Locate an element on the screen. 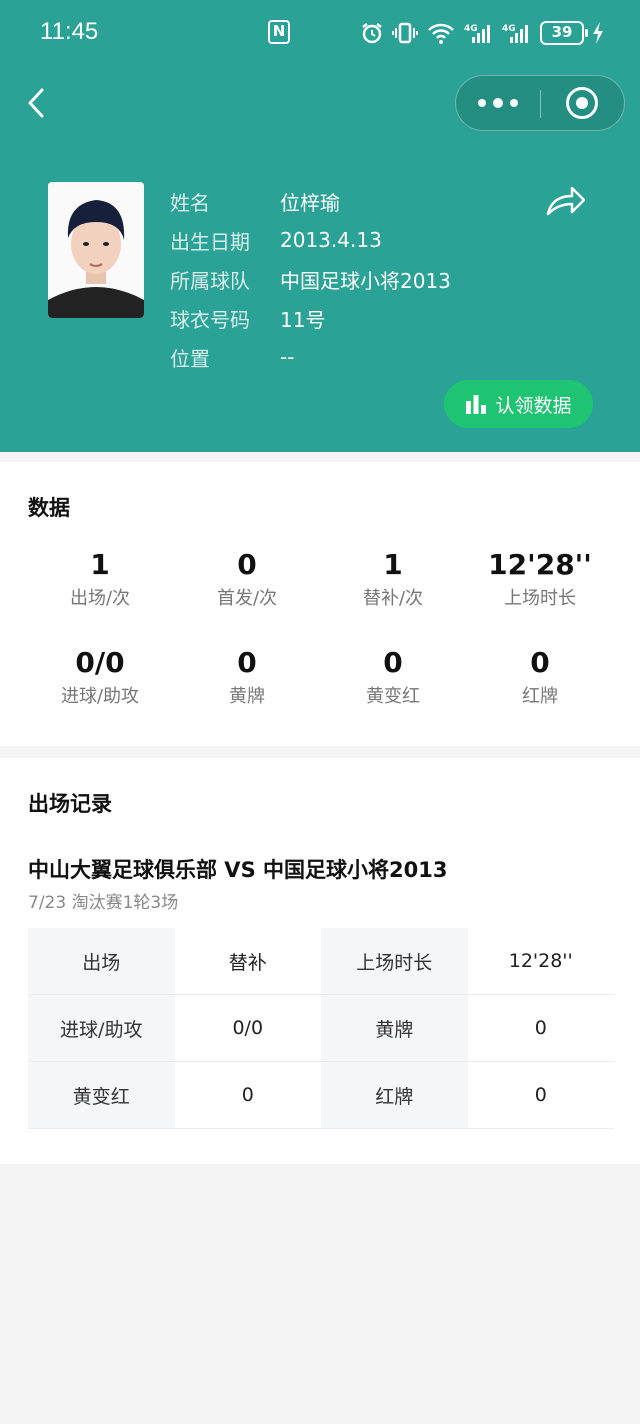 The height and width of the screenshot is (1424, 640). signal-4g-icon-2: 4G is located at coordinates (515, 33).